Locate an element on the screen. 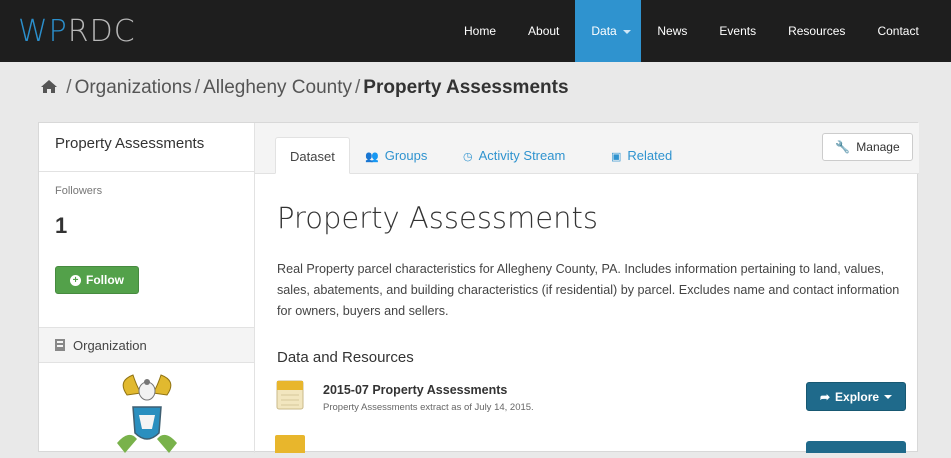 Image resolution: width=951 pixels, height=458 pixels. organization-label: Organization is located at coordinates (110, 345).